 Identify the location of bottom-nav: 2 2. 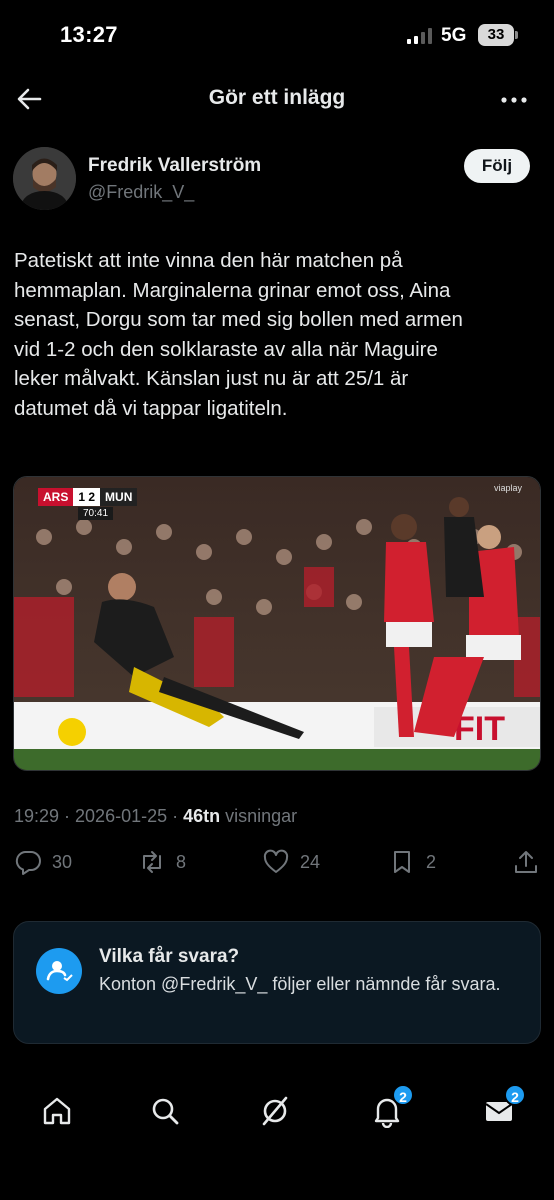
(277, 1115).